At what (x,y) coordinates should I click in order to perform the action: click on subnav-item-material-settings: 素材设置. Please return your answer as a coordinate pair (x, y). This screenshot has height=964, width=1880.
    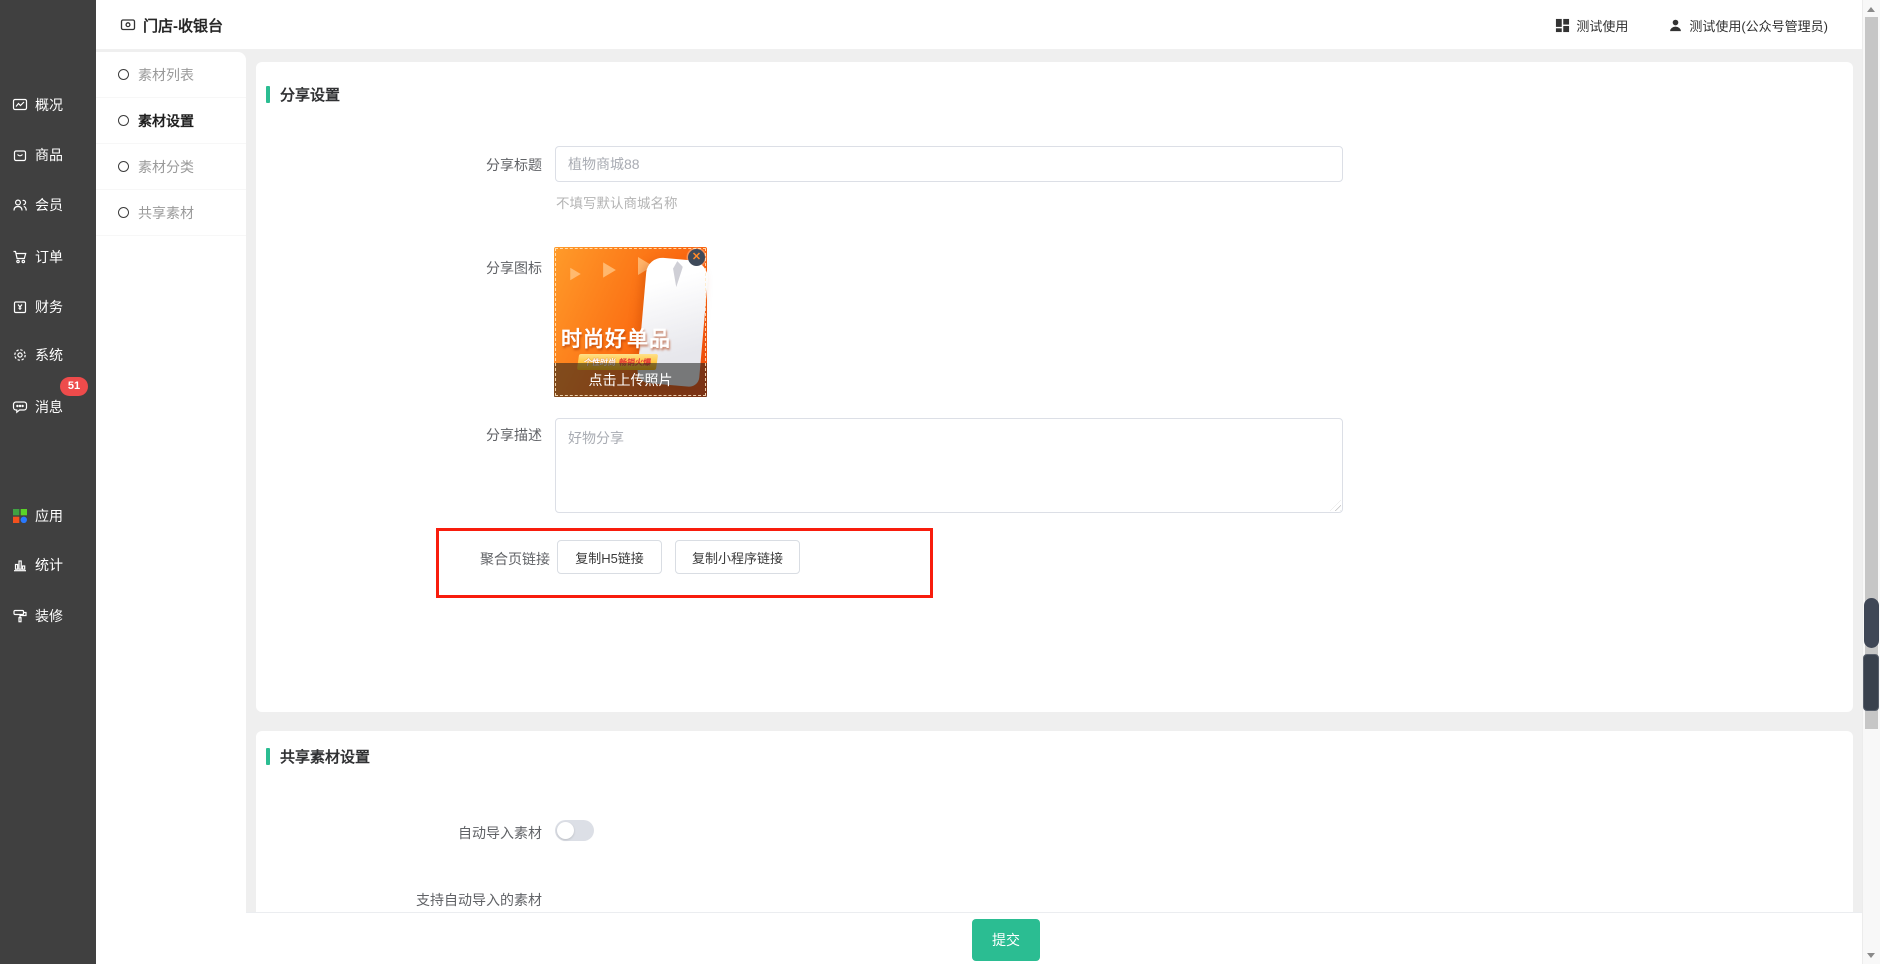
    Looking at the image, I should click on (171, 121).